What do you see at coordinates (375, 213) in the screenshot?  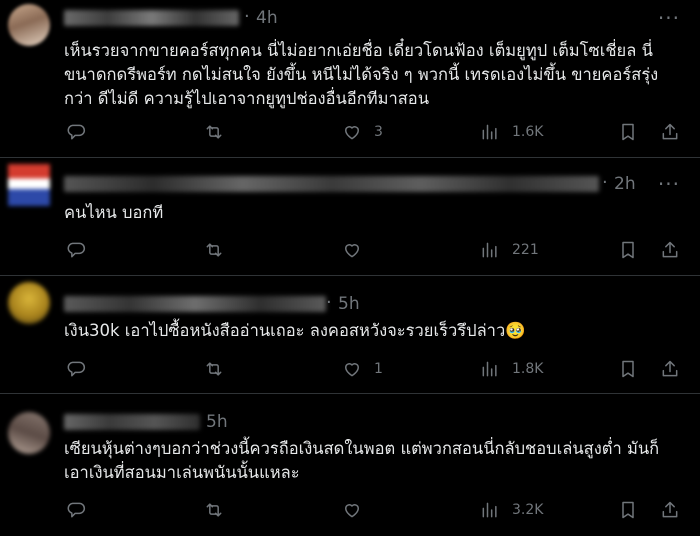 I see `post-text: คนไหน บอกที` at bounding box center [375, 213].